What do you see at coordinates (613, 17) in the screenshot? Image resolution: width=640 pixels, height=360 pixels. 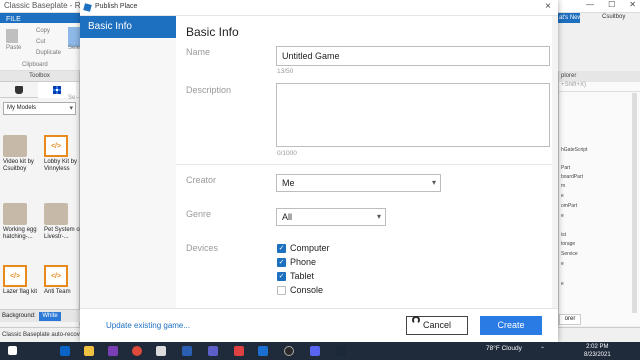 I see `user-name: Csuitboy` at bounding box center [613, 17].